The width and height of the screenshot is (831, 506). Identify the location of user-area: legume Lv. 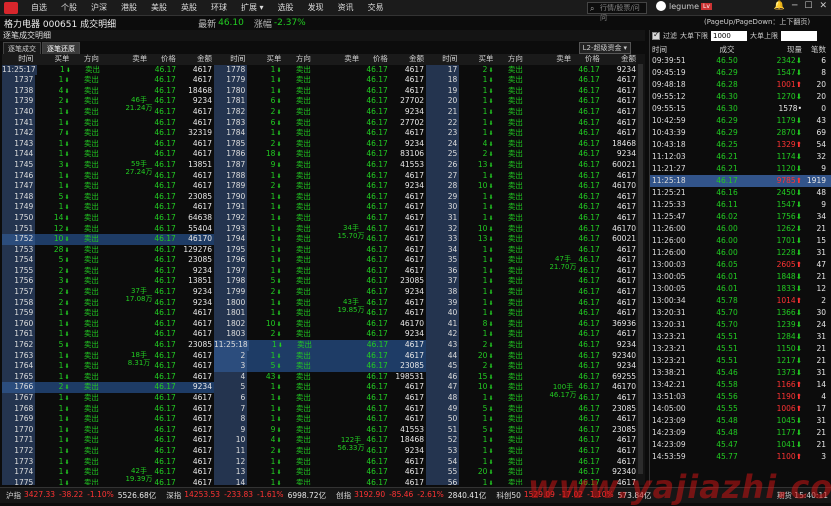
(684, 6).